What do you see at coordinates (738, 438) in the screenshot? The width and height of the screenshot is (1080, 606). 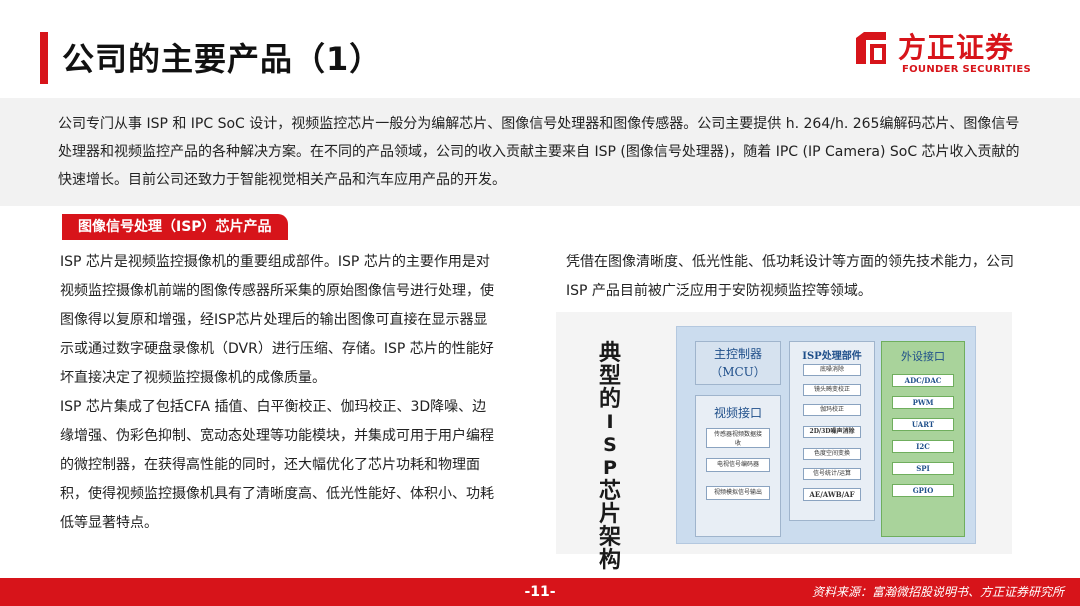 I see `video-item: 传感器视频数据接收` at bounding box center [738, 438].